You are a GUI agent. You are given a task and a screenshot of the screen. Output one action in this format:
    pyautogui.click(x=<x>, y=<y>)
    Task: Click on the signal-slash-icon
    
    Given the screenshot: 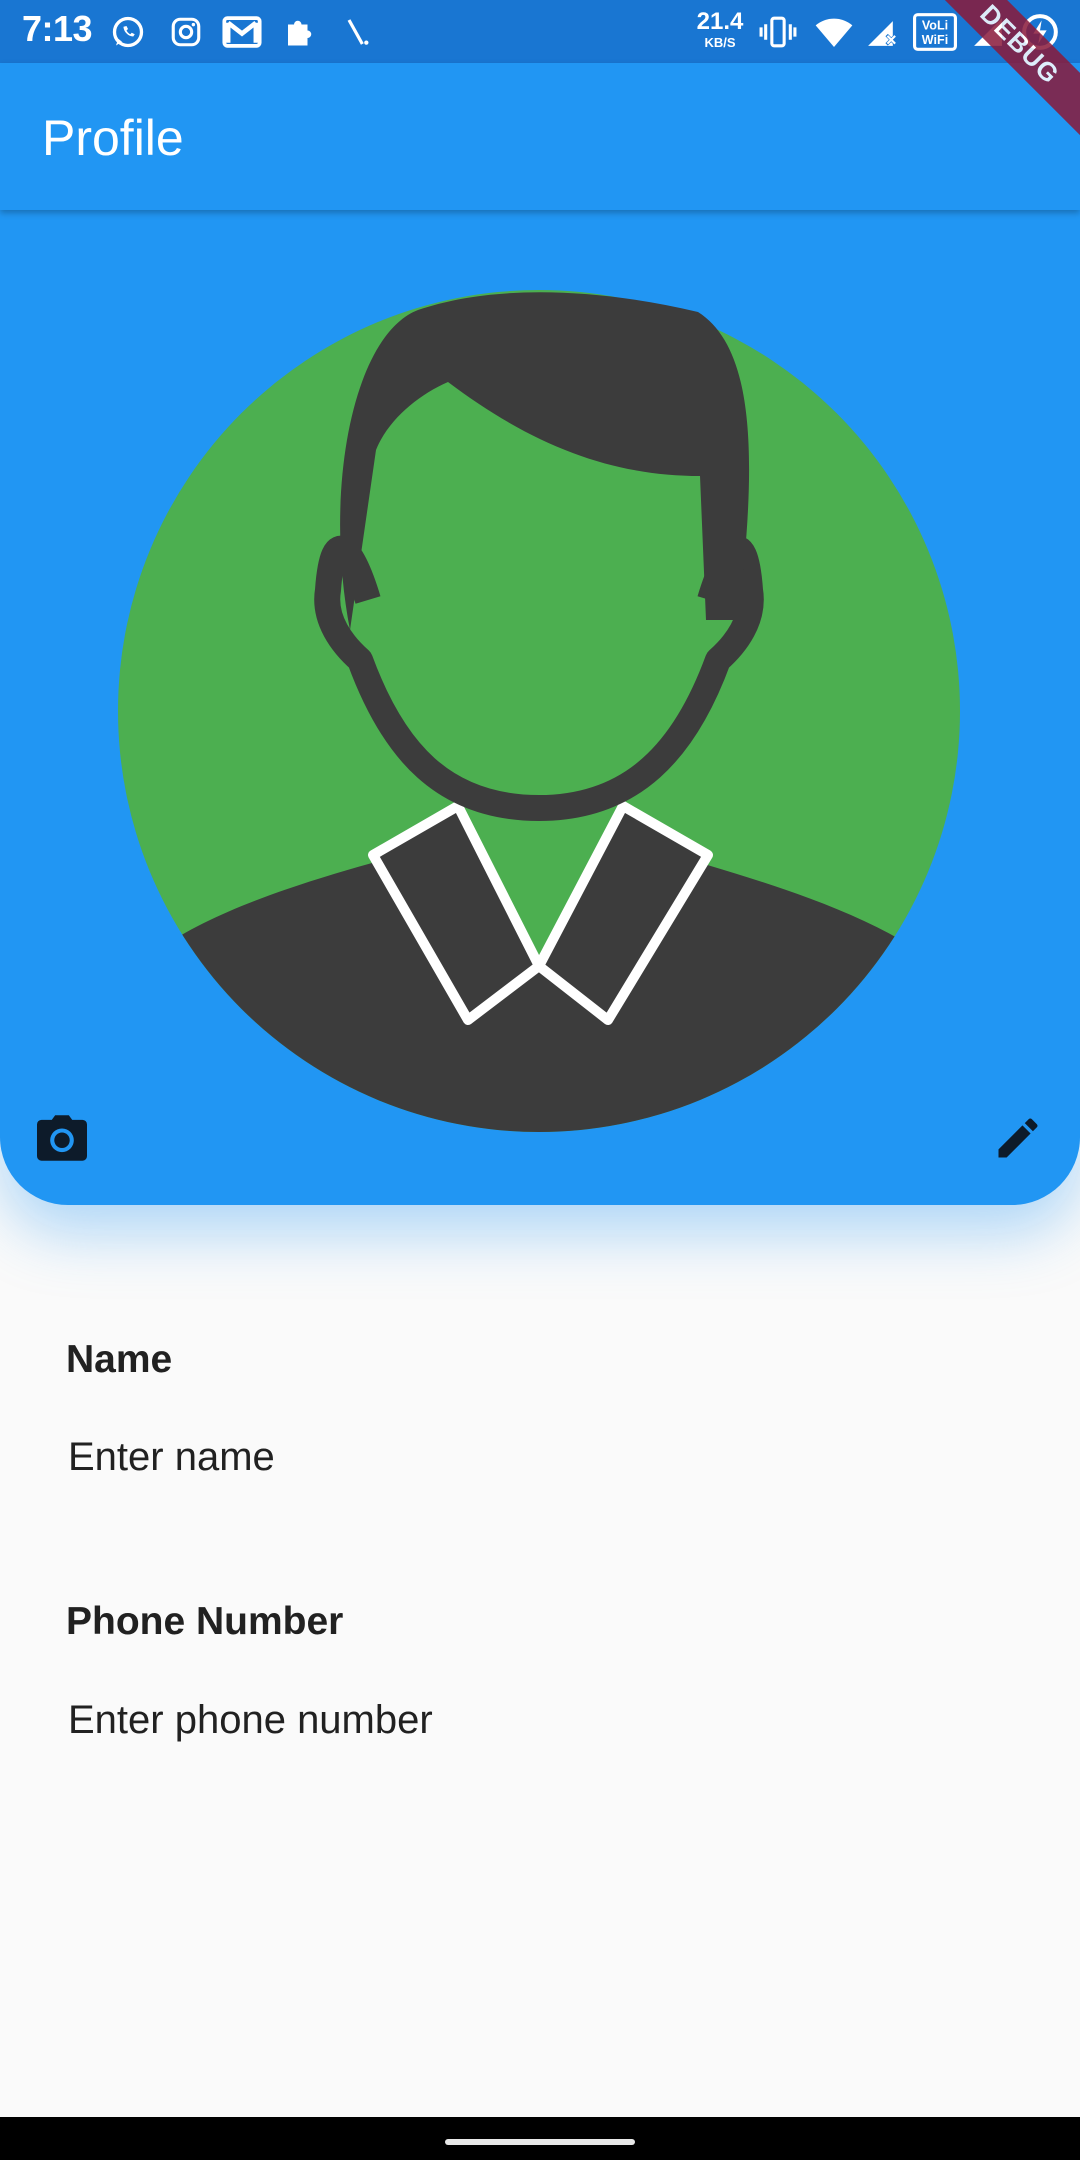 What is the action you would take?
    pyautogui.click(x=357, y=32)
    